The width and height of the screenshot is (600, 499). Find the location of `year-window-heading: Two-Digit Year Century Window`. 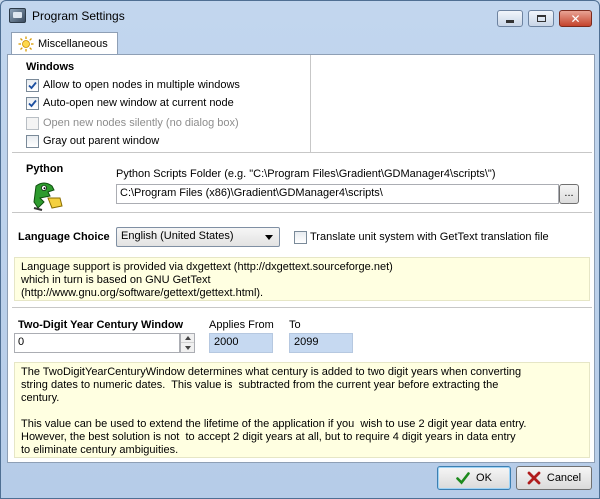

year-window-heading: Two-Digit Year Century Window is located at coordinates (101, 325).